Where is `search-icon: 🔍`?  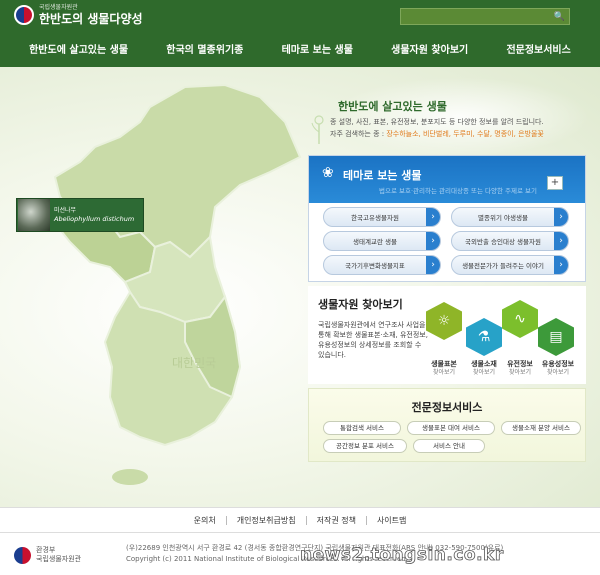 search-icon: 🔍 is located at coordinates (559, 17).